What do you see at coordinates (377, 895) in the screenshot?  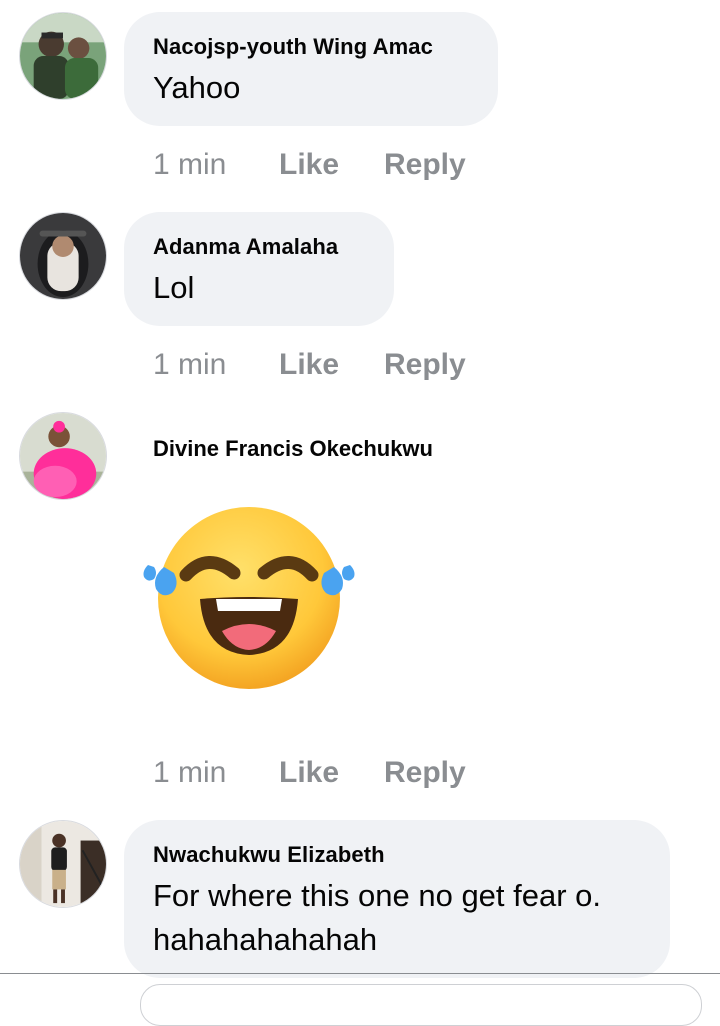 I see `comment-text-line: For where this one no get fear o.` at bounding box center [377, 895].